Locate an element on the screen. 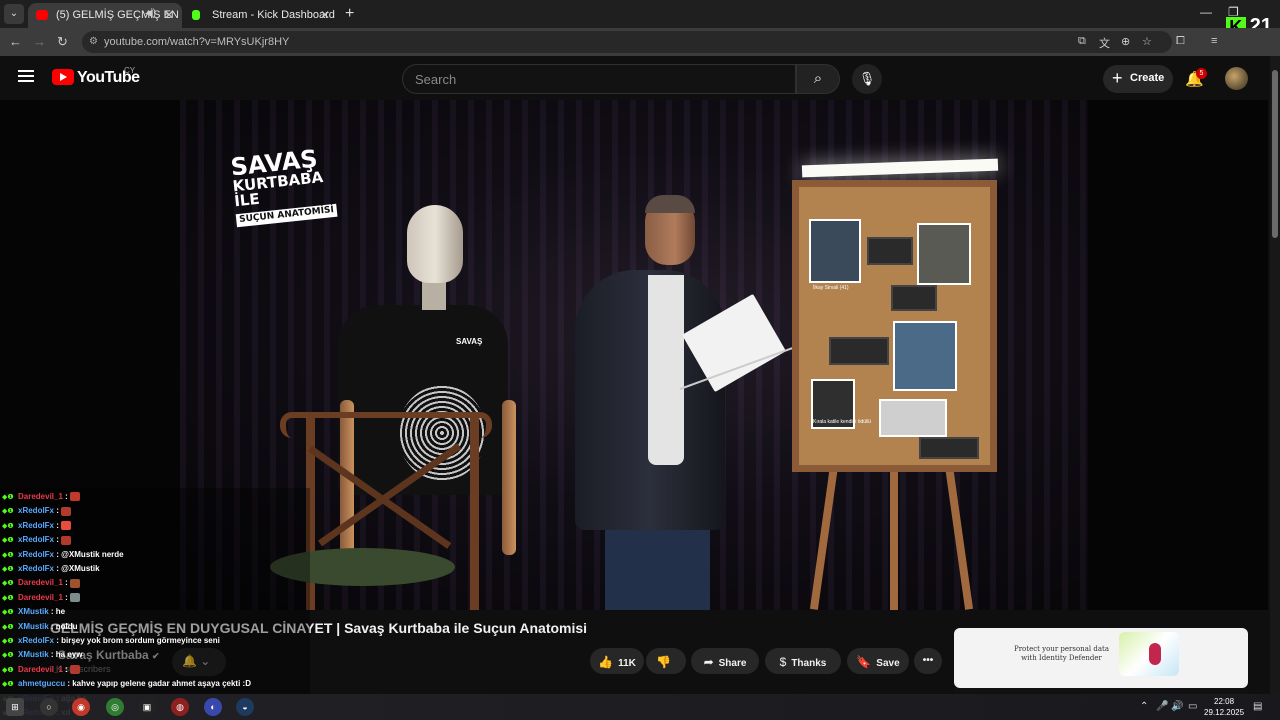 The height and width of the screenshot is (720, 1280). microphone-icon: 🎙 is located at coordinates (867, 78).